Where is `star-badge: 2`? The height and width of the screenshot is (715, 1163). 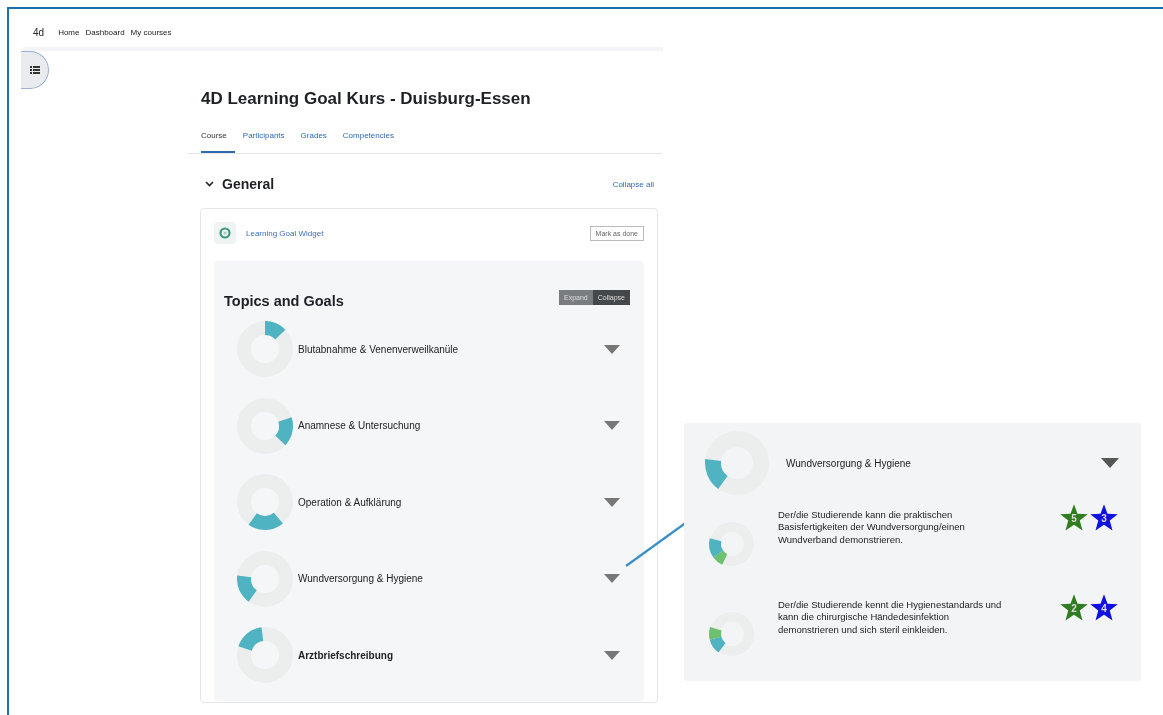 star-badge: 2 is located at coordinates (1074, 608).